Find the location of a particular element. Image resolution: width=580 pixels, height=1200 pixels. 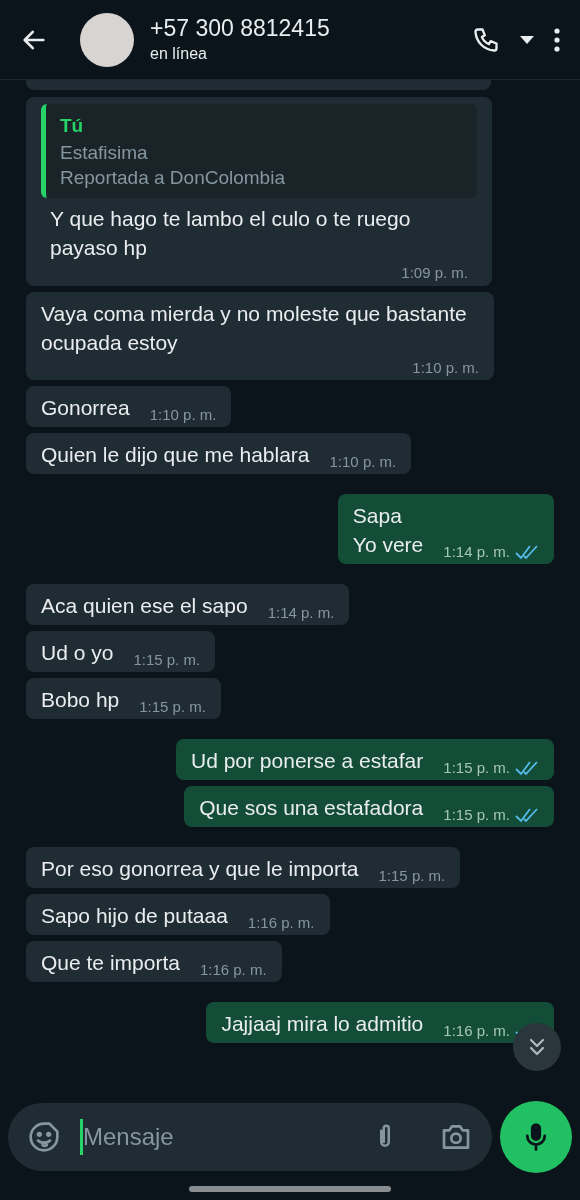

message-text: Vaya coma mierda y no moleste que bastante ocupada estoy is located at coordinates (254, 328).